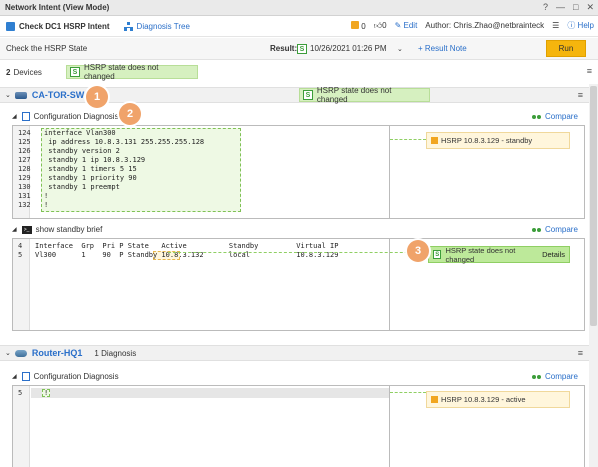  I want to click on terminal-icon: >_, so click(26, 229).